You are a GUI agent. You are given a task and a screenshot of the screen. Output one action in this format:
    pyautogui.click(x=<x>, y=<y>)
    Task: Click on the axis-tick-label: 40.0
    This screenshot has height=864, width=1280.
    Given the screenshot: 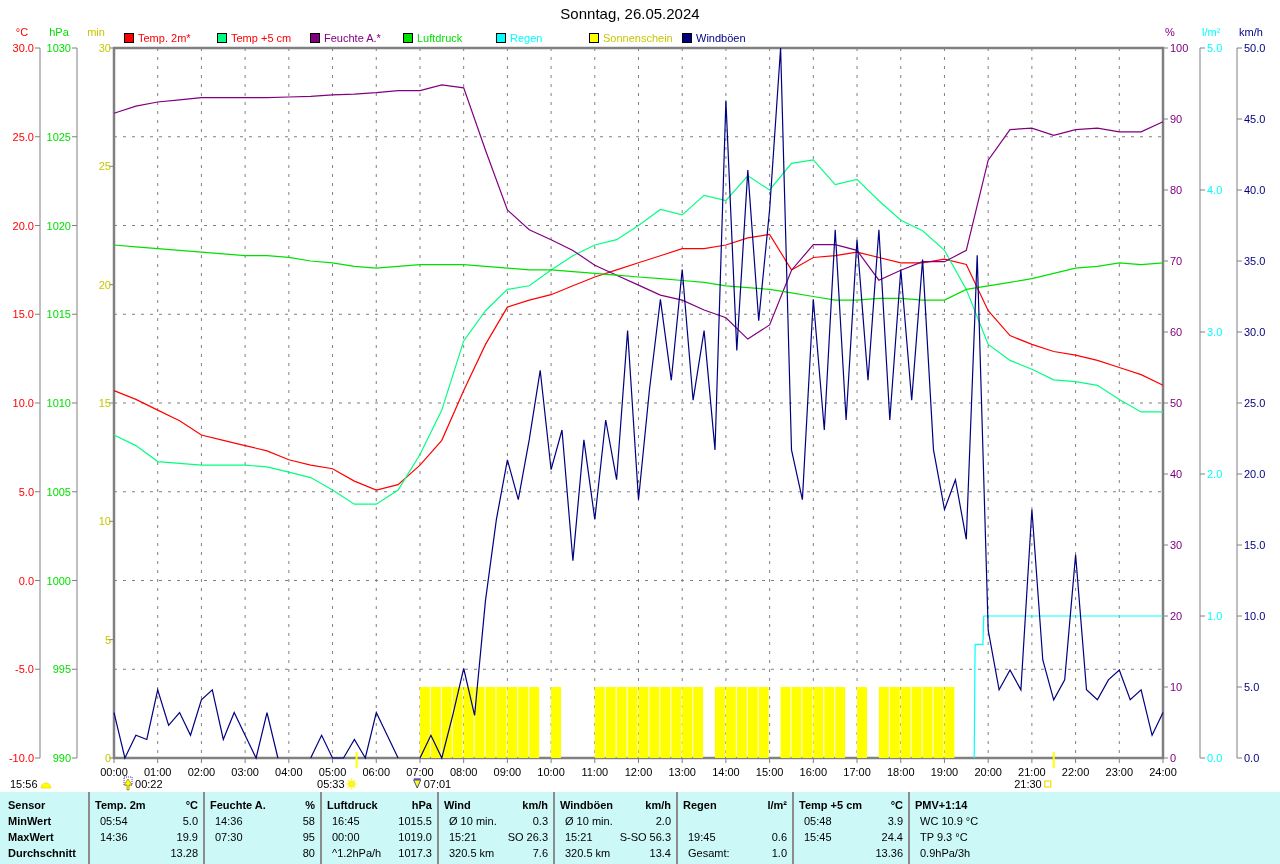 What is the action you would take?
    pyautogui.click(x=1255, y=190)
    